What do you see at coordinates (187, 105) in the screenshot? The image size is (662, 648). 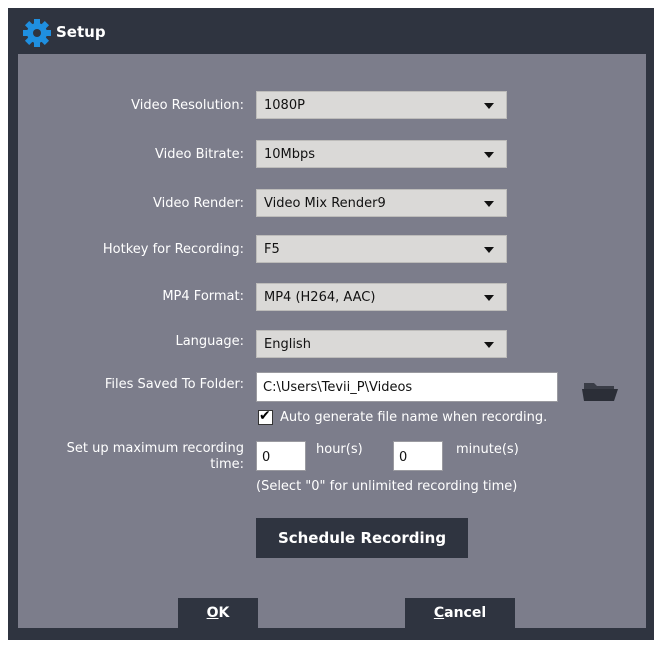 I see `video-resolution-label: Video Resolution:` at bounding box center [187, 105].